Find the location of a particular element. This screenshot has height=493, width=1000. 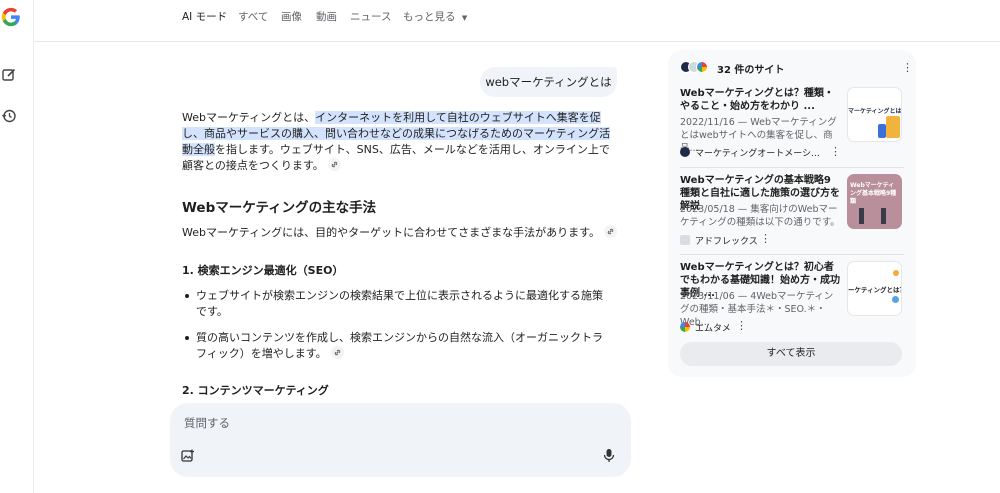

source-card-thumbnail: ーケティングとは？ is located at coordinates (874, 288).